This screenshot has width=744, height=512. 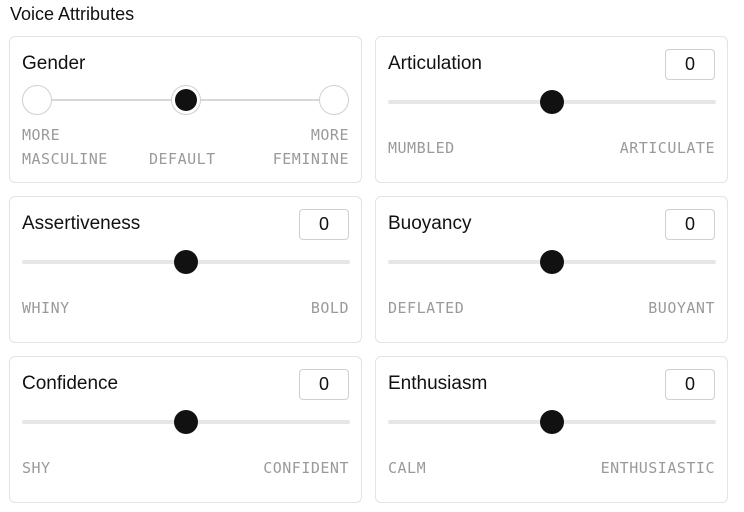 What do you see at coordinates (54, 63) in the screenshot?
I see `gender-title: Gender` at bounding box center [54, 63].